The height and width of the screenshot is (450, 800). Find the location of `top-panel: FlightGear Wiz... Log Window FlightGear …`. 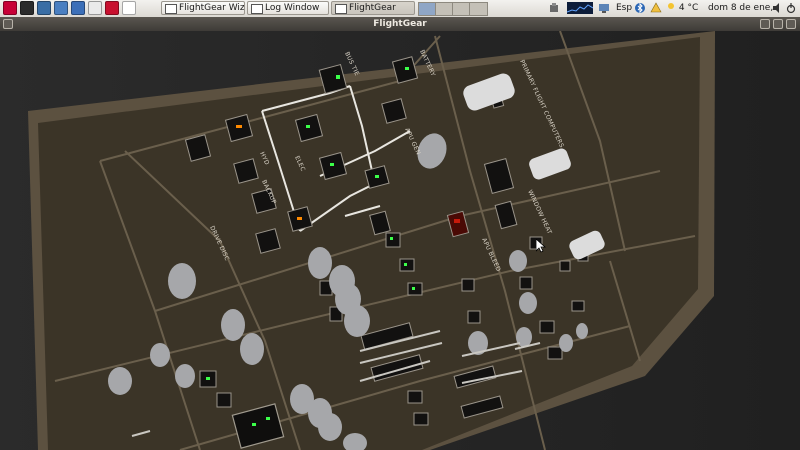

top-panel: FlightGear Wiz... Log Window FlightGear … is located at coordinates (400, 13).